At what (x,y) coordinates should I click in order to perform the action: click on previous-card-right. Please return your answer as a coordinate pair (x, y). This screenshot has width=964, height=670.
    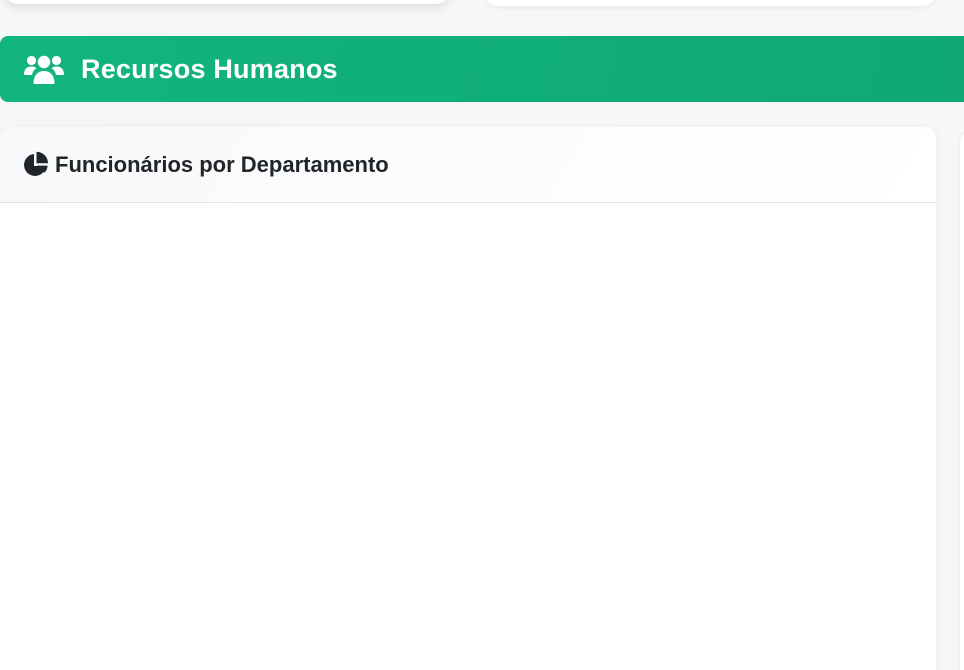
    Looking at the image, I should click on (710, 3).